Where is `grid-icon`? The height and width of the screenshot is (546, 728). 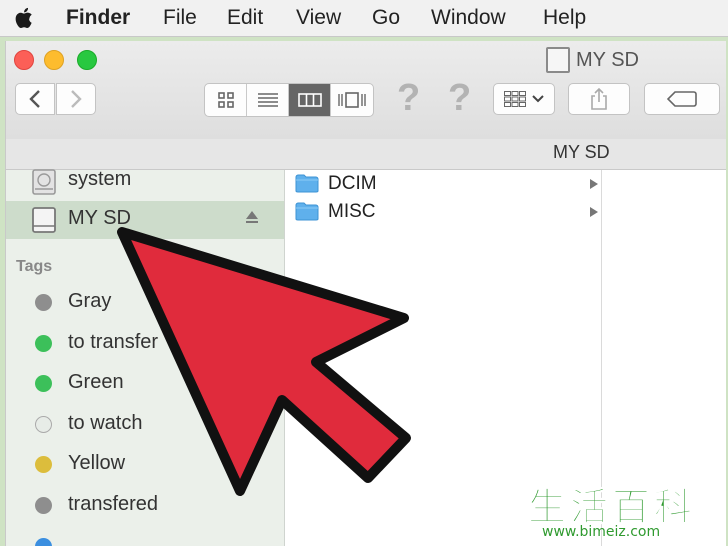
grid-icon is located at coordinates (225, 100).